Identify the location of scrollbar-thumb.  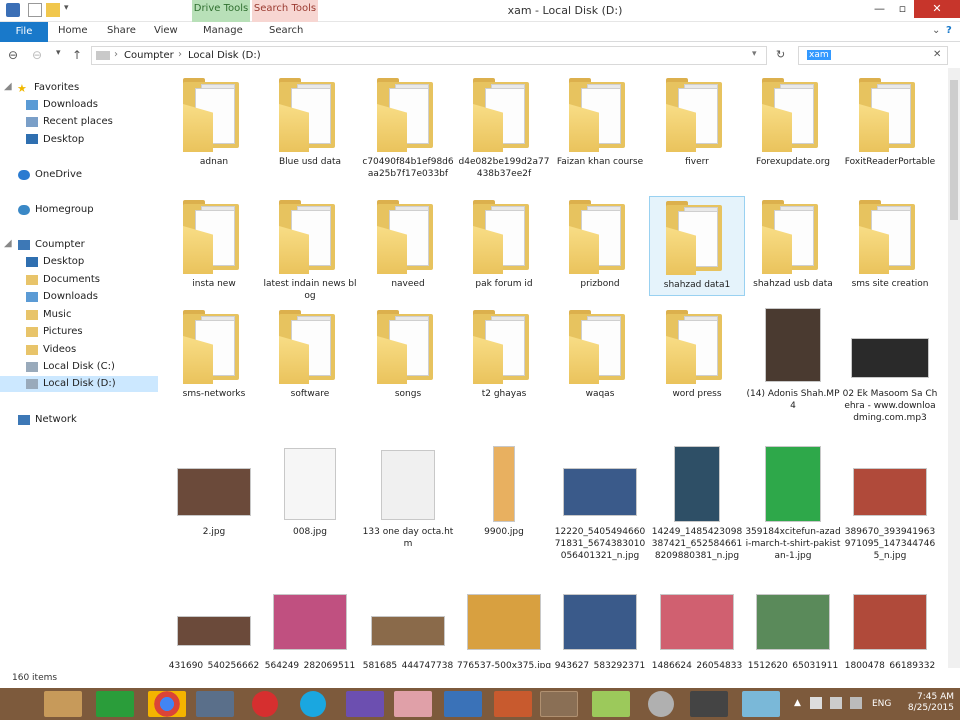
(954, 150).